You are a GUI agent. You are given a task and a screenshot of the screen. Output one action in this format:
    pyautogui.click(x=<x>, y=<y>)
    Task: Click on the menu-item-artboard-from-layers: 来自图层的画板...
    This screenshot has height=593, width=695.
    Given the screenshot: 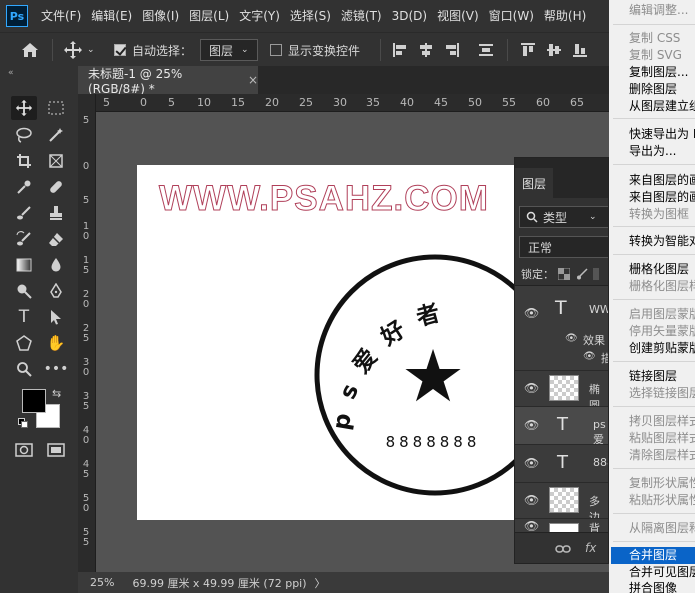 What is the action you would take?
    pyautogui.click(x=662, y=180)
    